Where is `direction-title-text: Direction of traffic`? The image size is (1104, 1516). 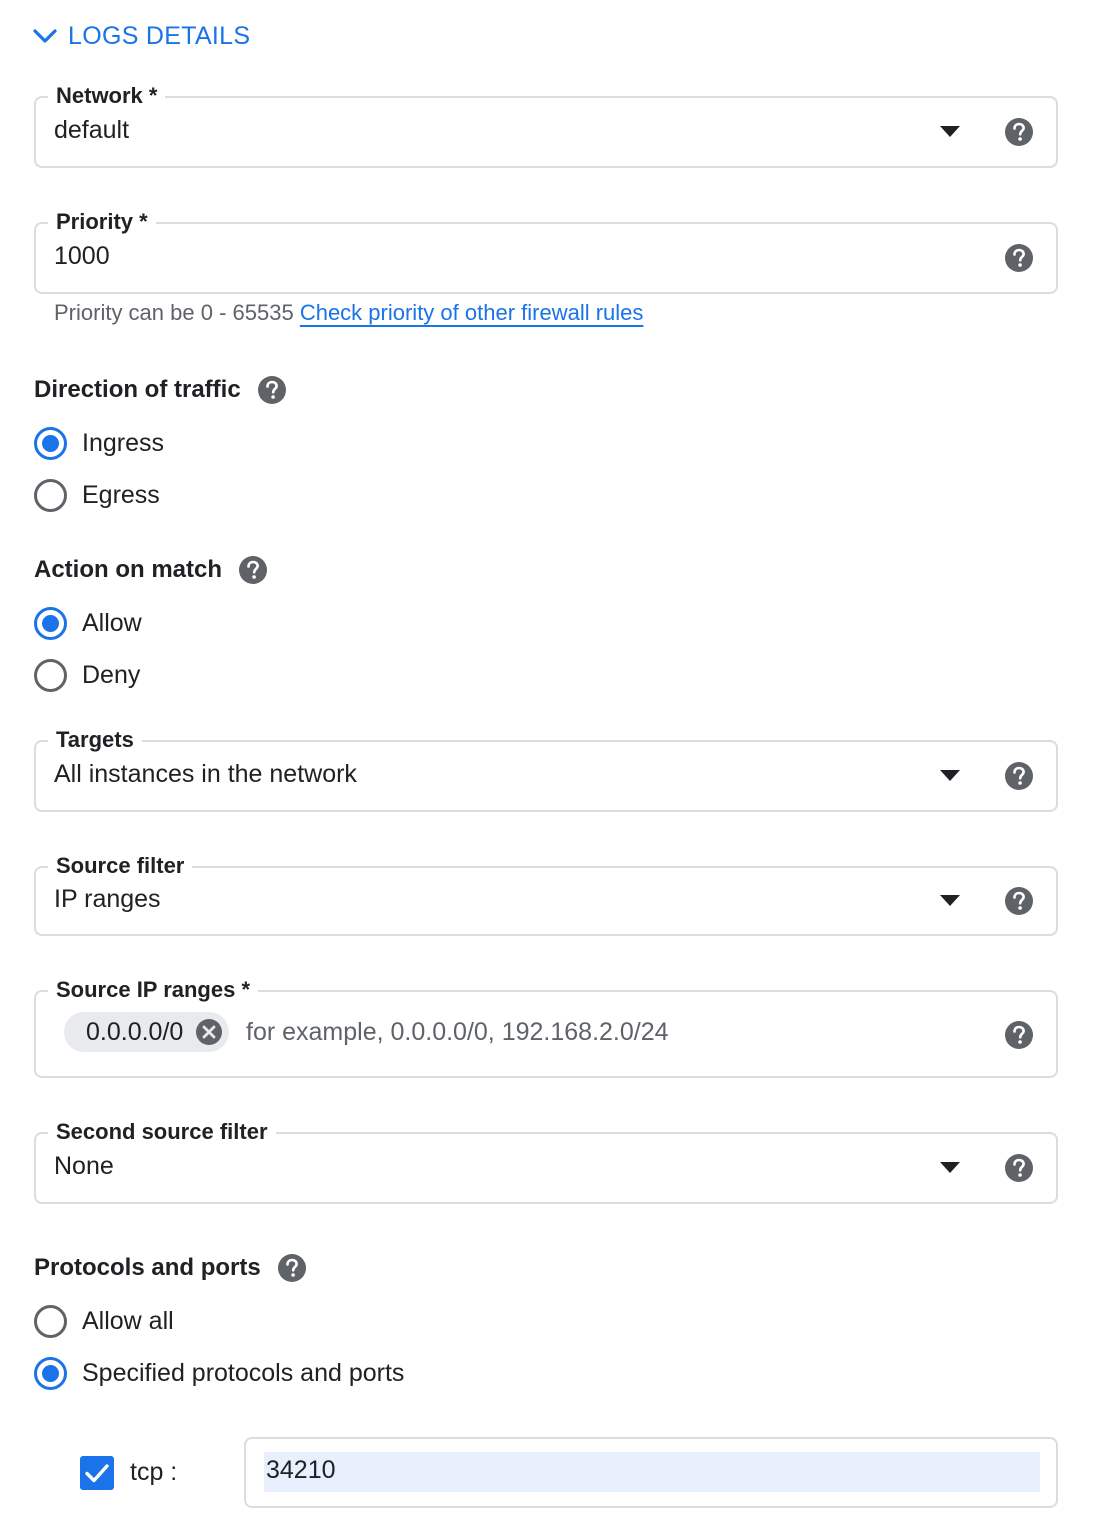
direction-title-text: Direction of traffic is located at coordinates (137, 389).